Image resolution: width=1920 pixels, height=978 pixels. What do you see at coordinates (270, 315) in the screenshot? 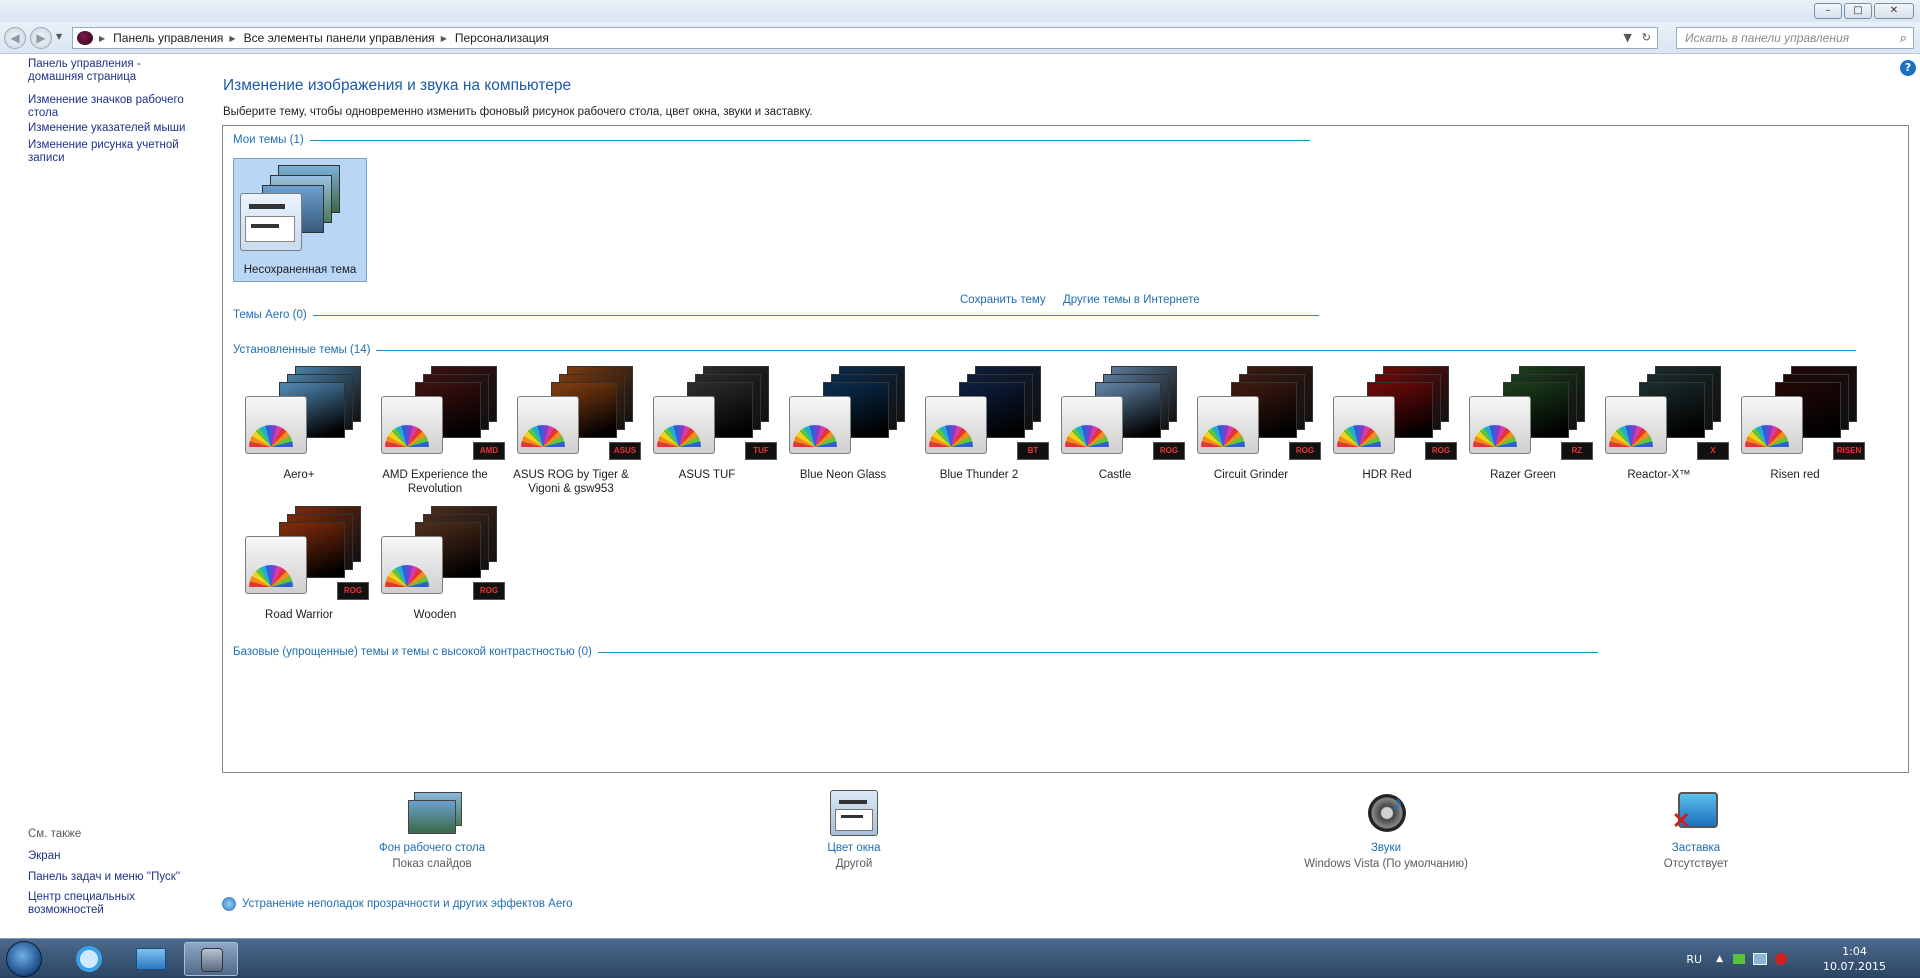
I see `group-title: Темы Aero (0)` at bounding box center [270, 315].